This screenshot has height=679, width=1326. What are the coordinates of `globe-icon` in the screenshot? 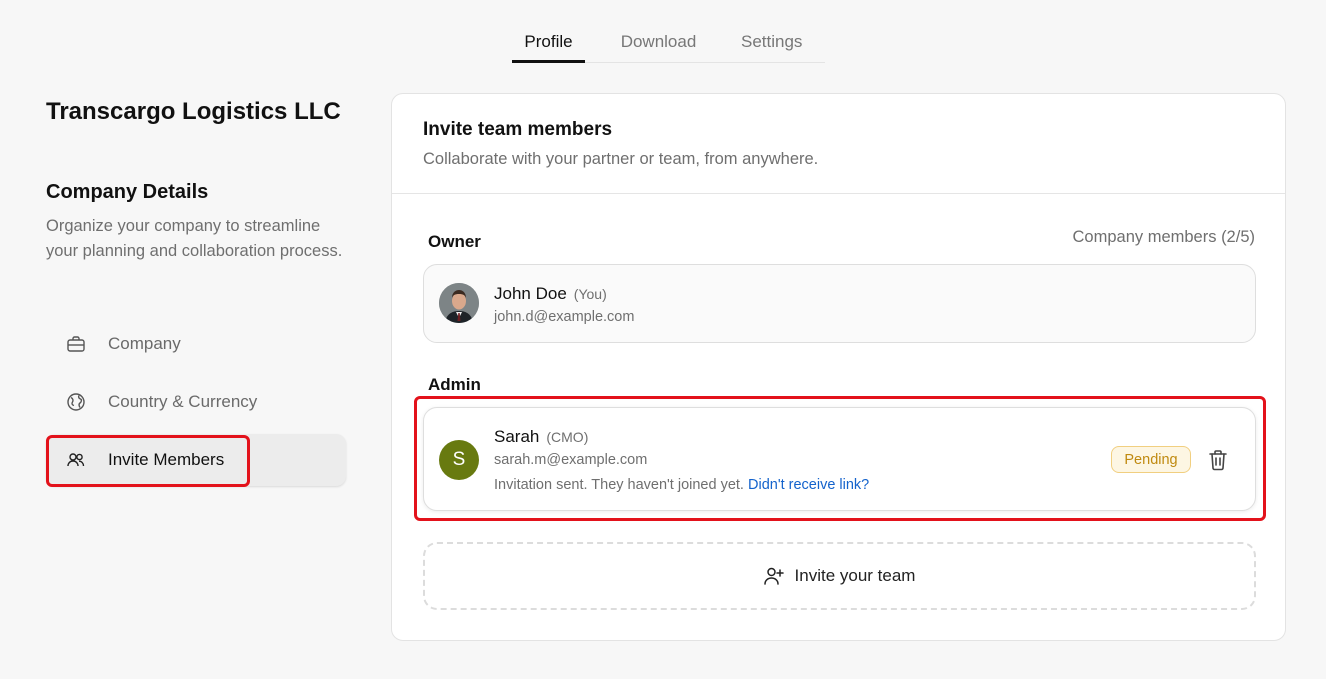 It's located at (76, 402).